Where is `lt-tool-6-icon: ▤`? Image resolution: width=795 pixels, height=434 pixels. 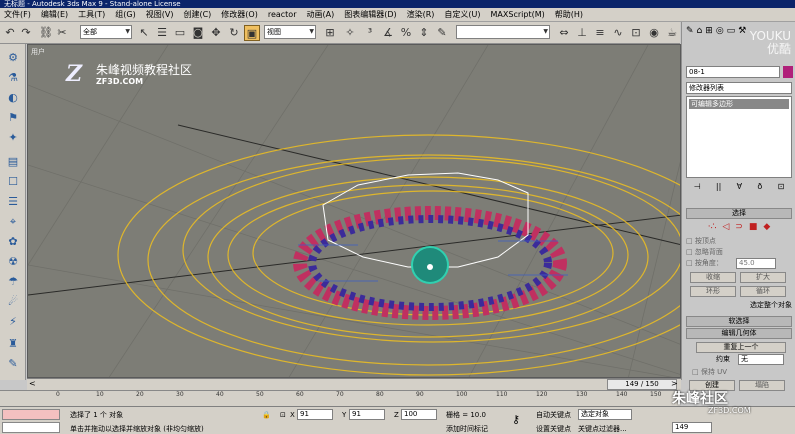
lt-tool-6-icon: ▤ is located at coordinates (13, 162).